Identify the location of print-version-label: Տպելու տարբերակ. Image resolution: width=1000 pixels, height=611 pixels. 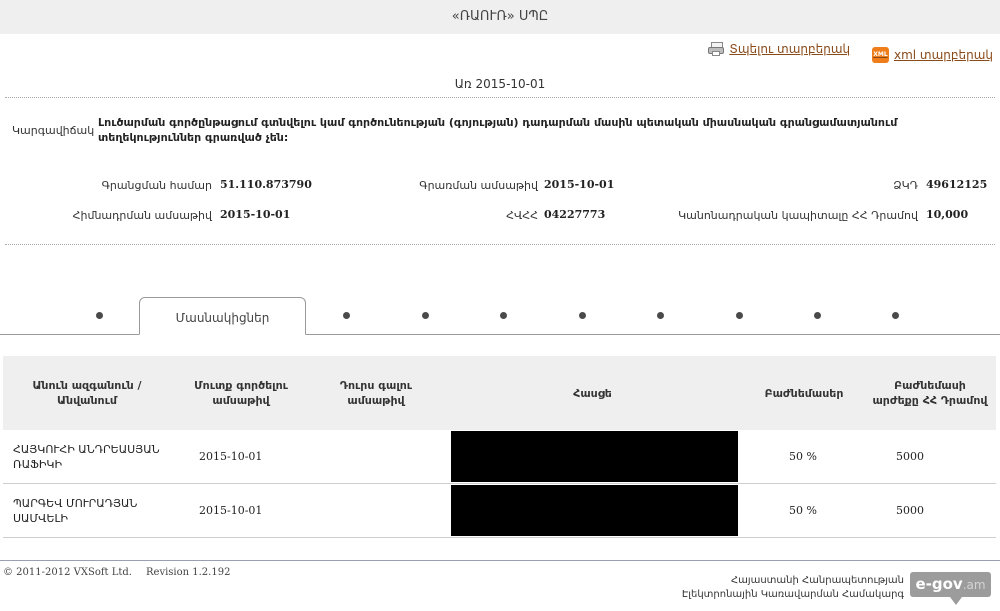
(790, 49).